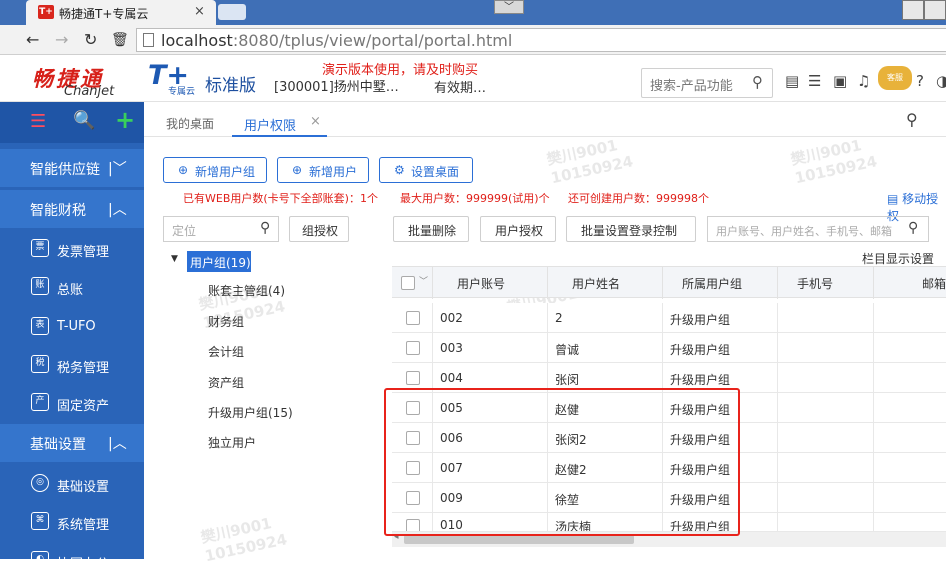  I want to click on column-header-account: 用户账号, so click(481, 283).